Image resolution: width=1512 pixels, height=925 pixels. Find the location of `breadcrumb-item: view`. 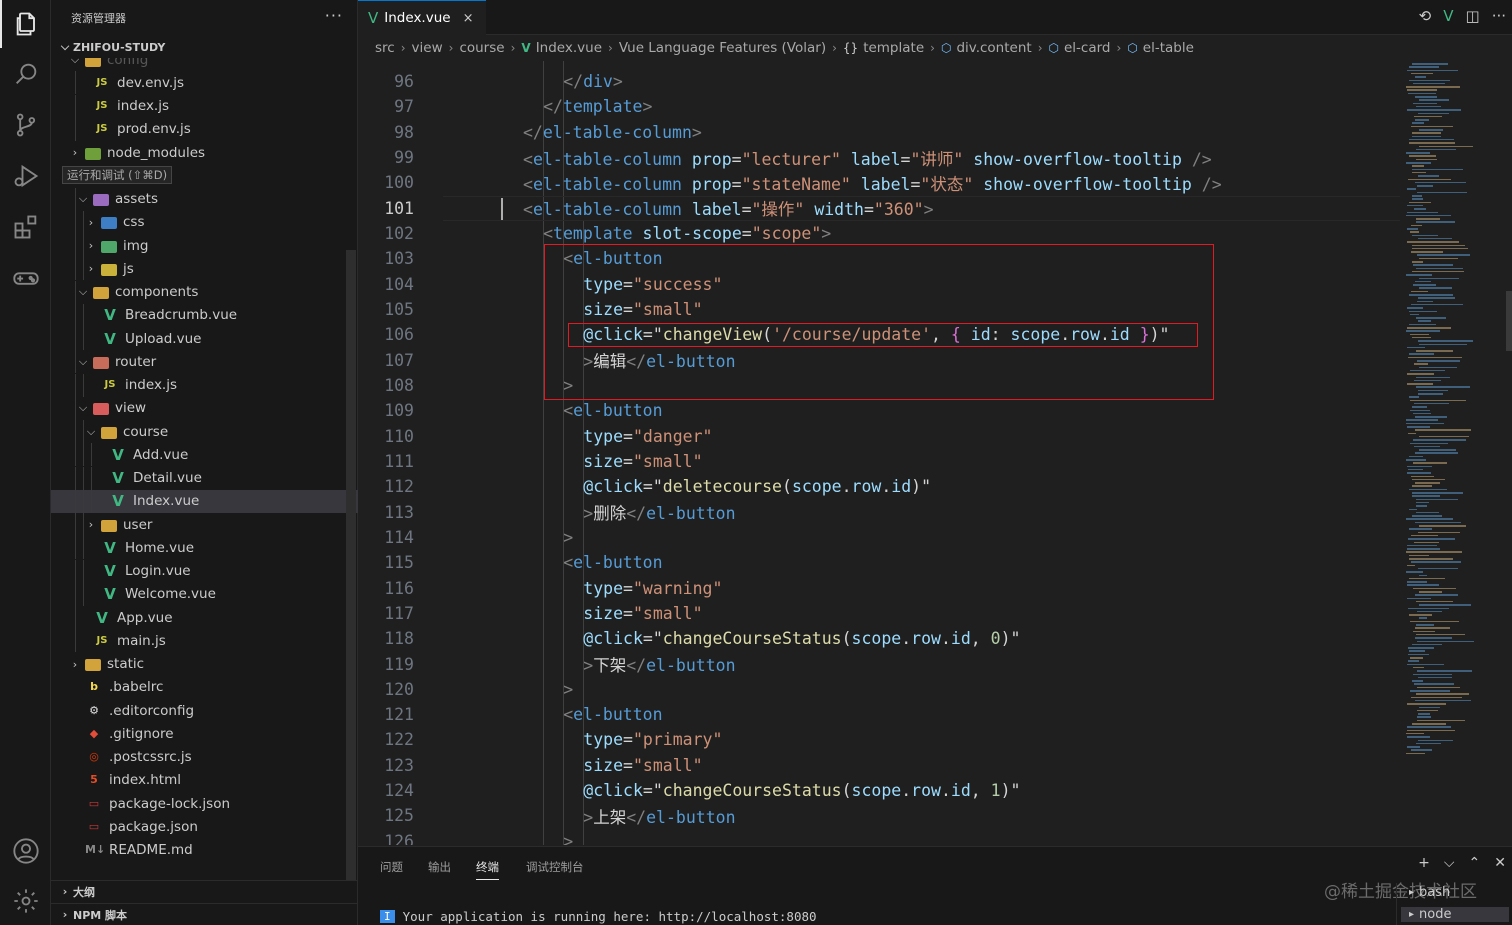

breadcrumb-item: view is located at coordinates (427, 48).